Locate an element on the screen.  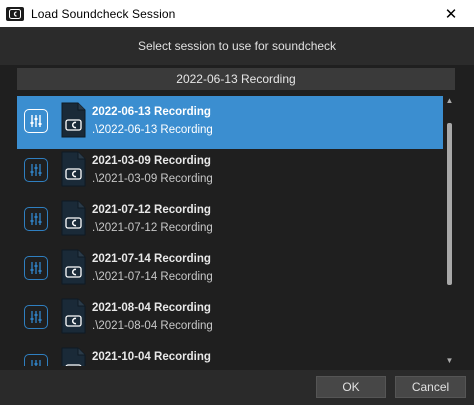
session-name: 2021-10-04 Recording is located at coordinates (151, 357).